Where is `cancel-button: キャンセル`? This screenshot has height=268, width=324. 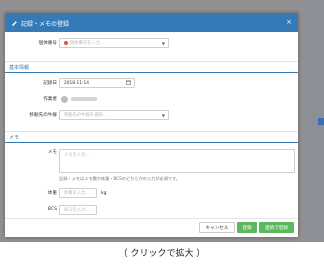 cancel-button: キャンセル is located at coordinates (217, 227).